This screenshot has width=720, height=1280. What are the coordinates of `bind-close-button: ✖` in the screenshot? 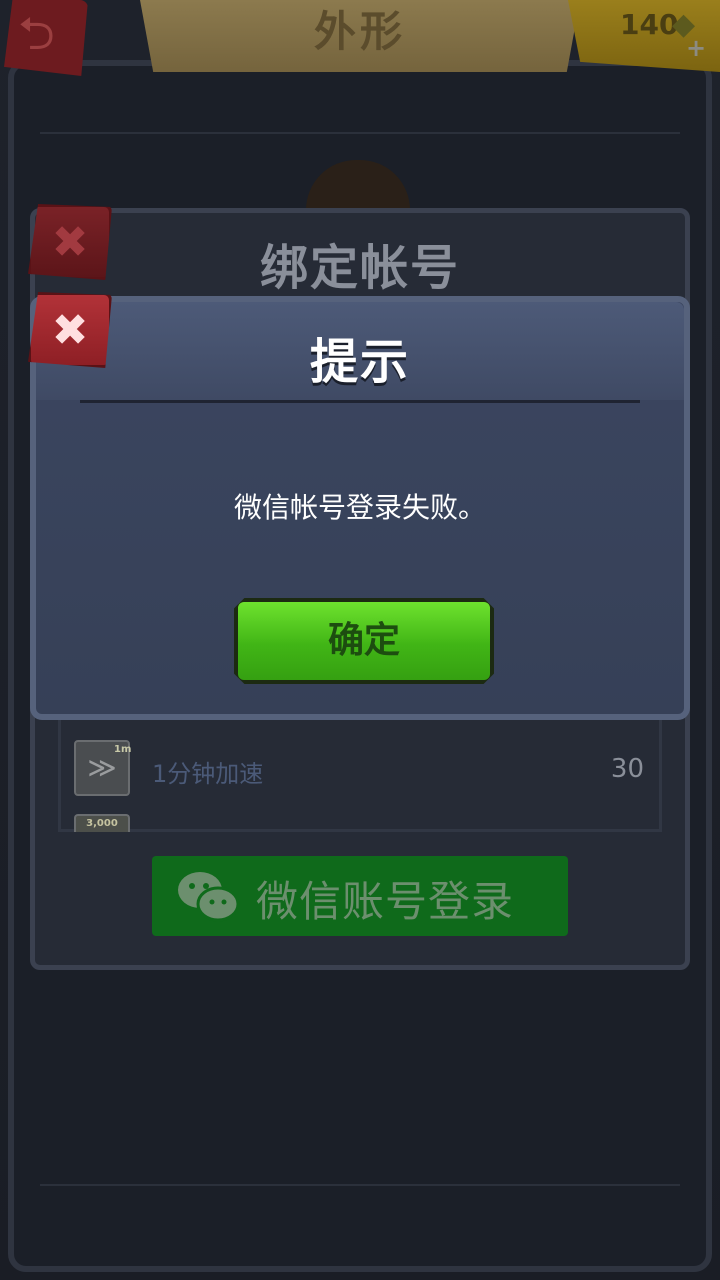 It's located at (70, 242).